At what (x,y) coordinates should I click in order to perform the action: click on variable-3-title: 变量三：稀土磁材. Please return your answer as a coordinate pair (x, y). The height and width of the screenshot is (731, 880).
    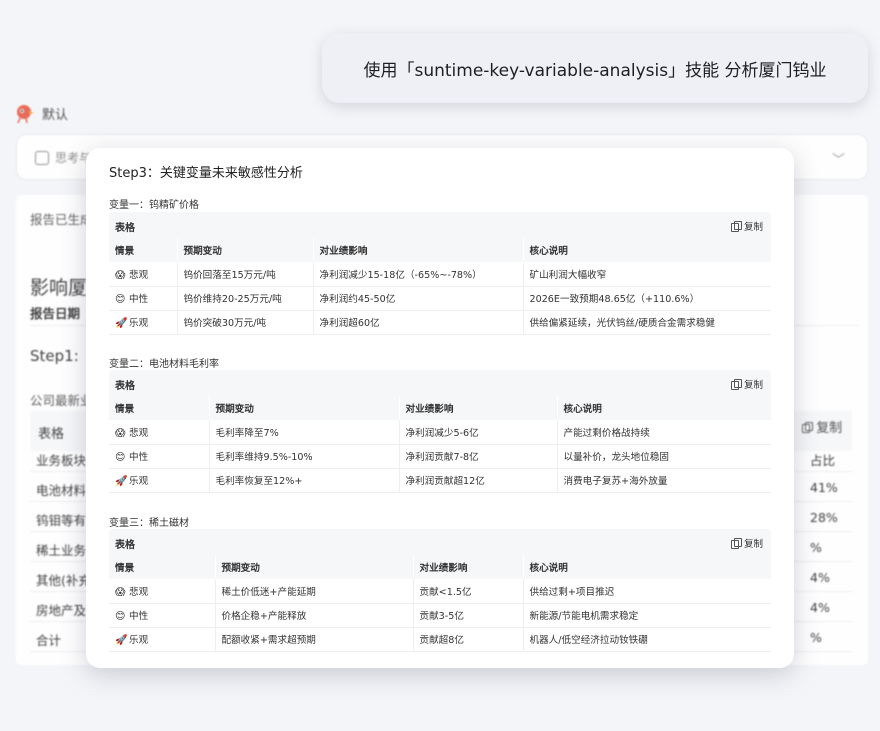
    Looking at the image, I should click on (149, 523).